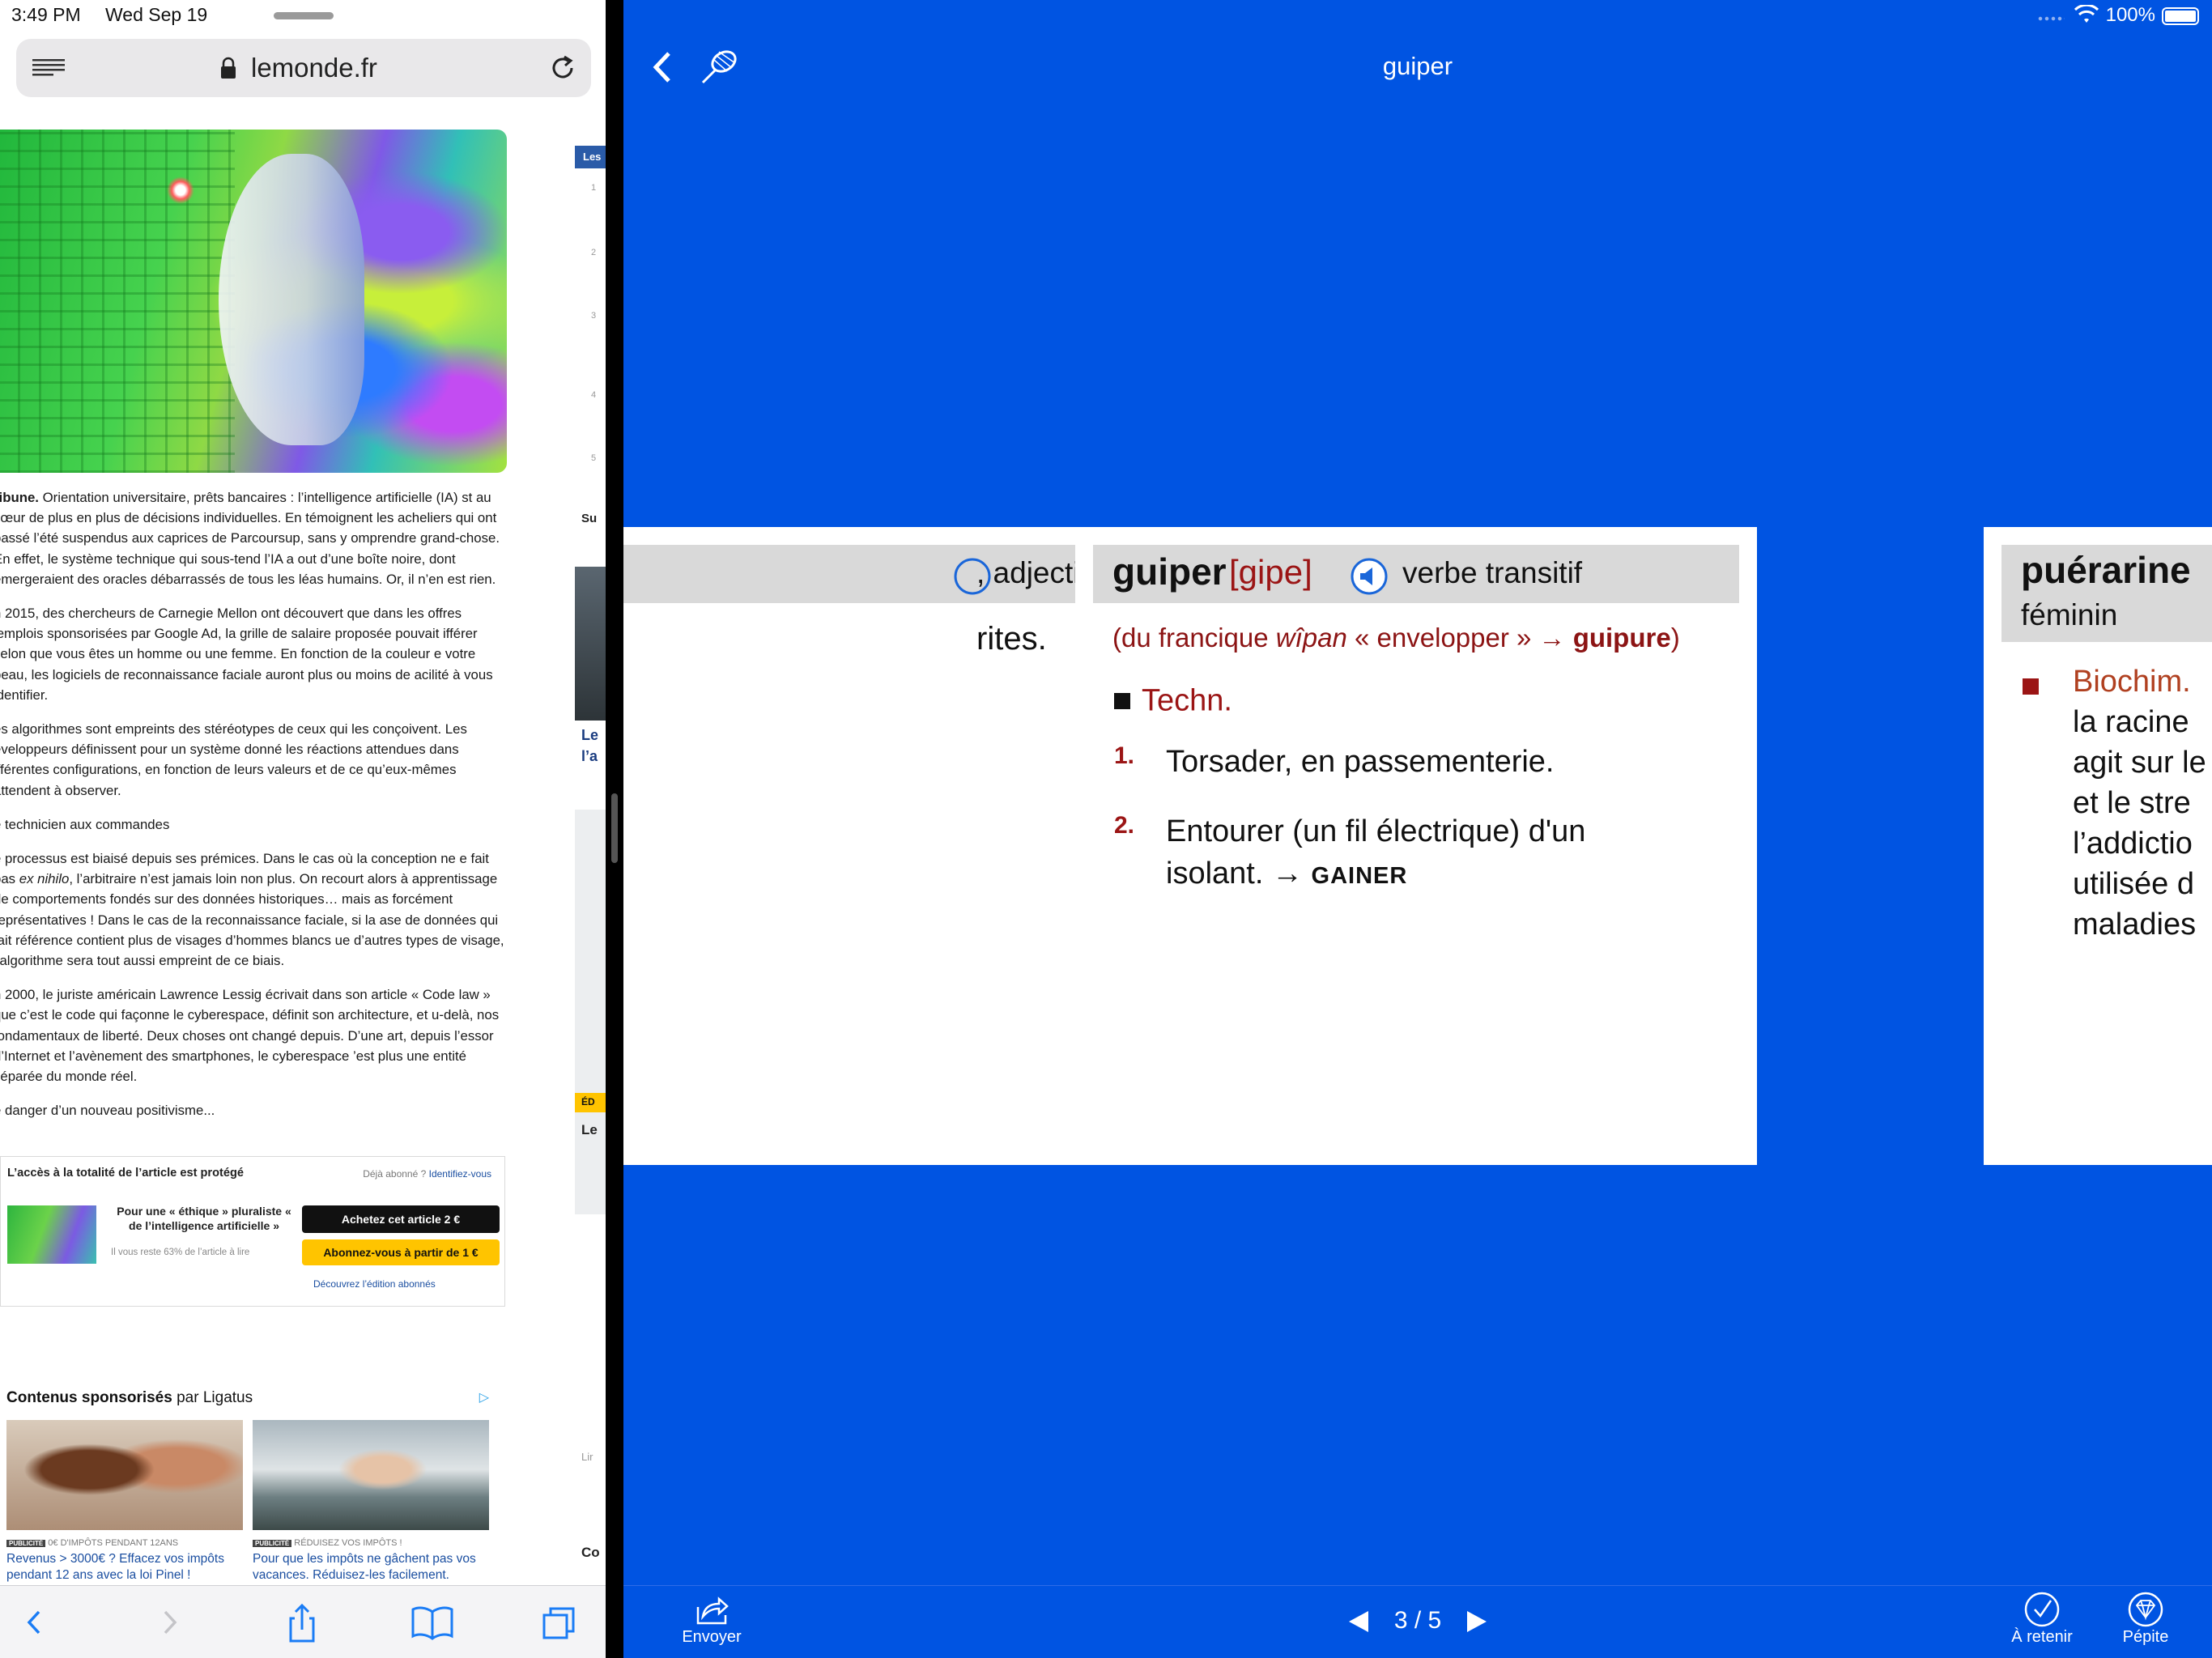 This screenshot has height=1658, width=2212. What do you see at coordinates (46, 14) in the screenshot?
I see `status-time: 3:49 PM` at bounding box center [46, 14].